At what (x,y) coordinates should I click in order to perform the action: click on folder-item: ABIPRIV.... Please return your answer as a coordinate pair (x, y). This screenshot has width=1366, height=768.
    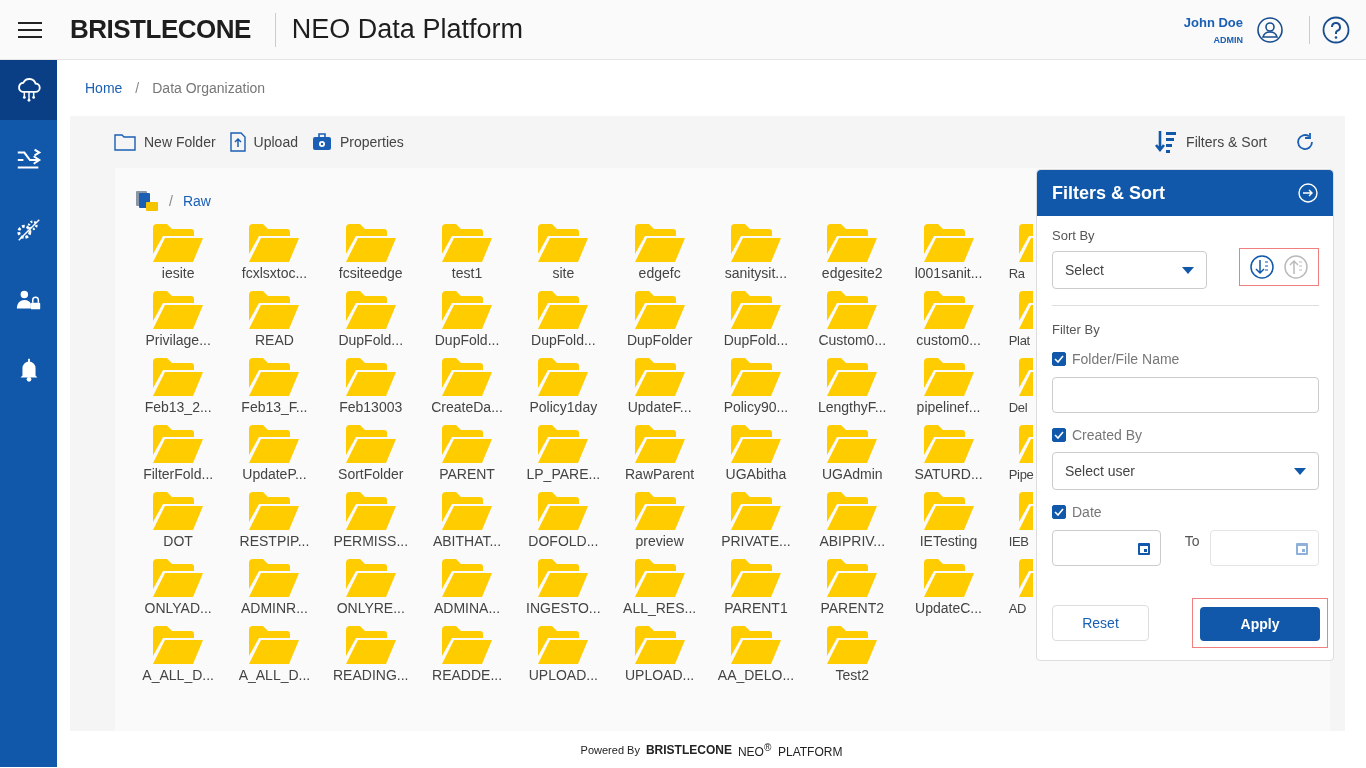
    Looking at the image, I should click on (852, 525).